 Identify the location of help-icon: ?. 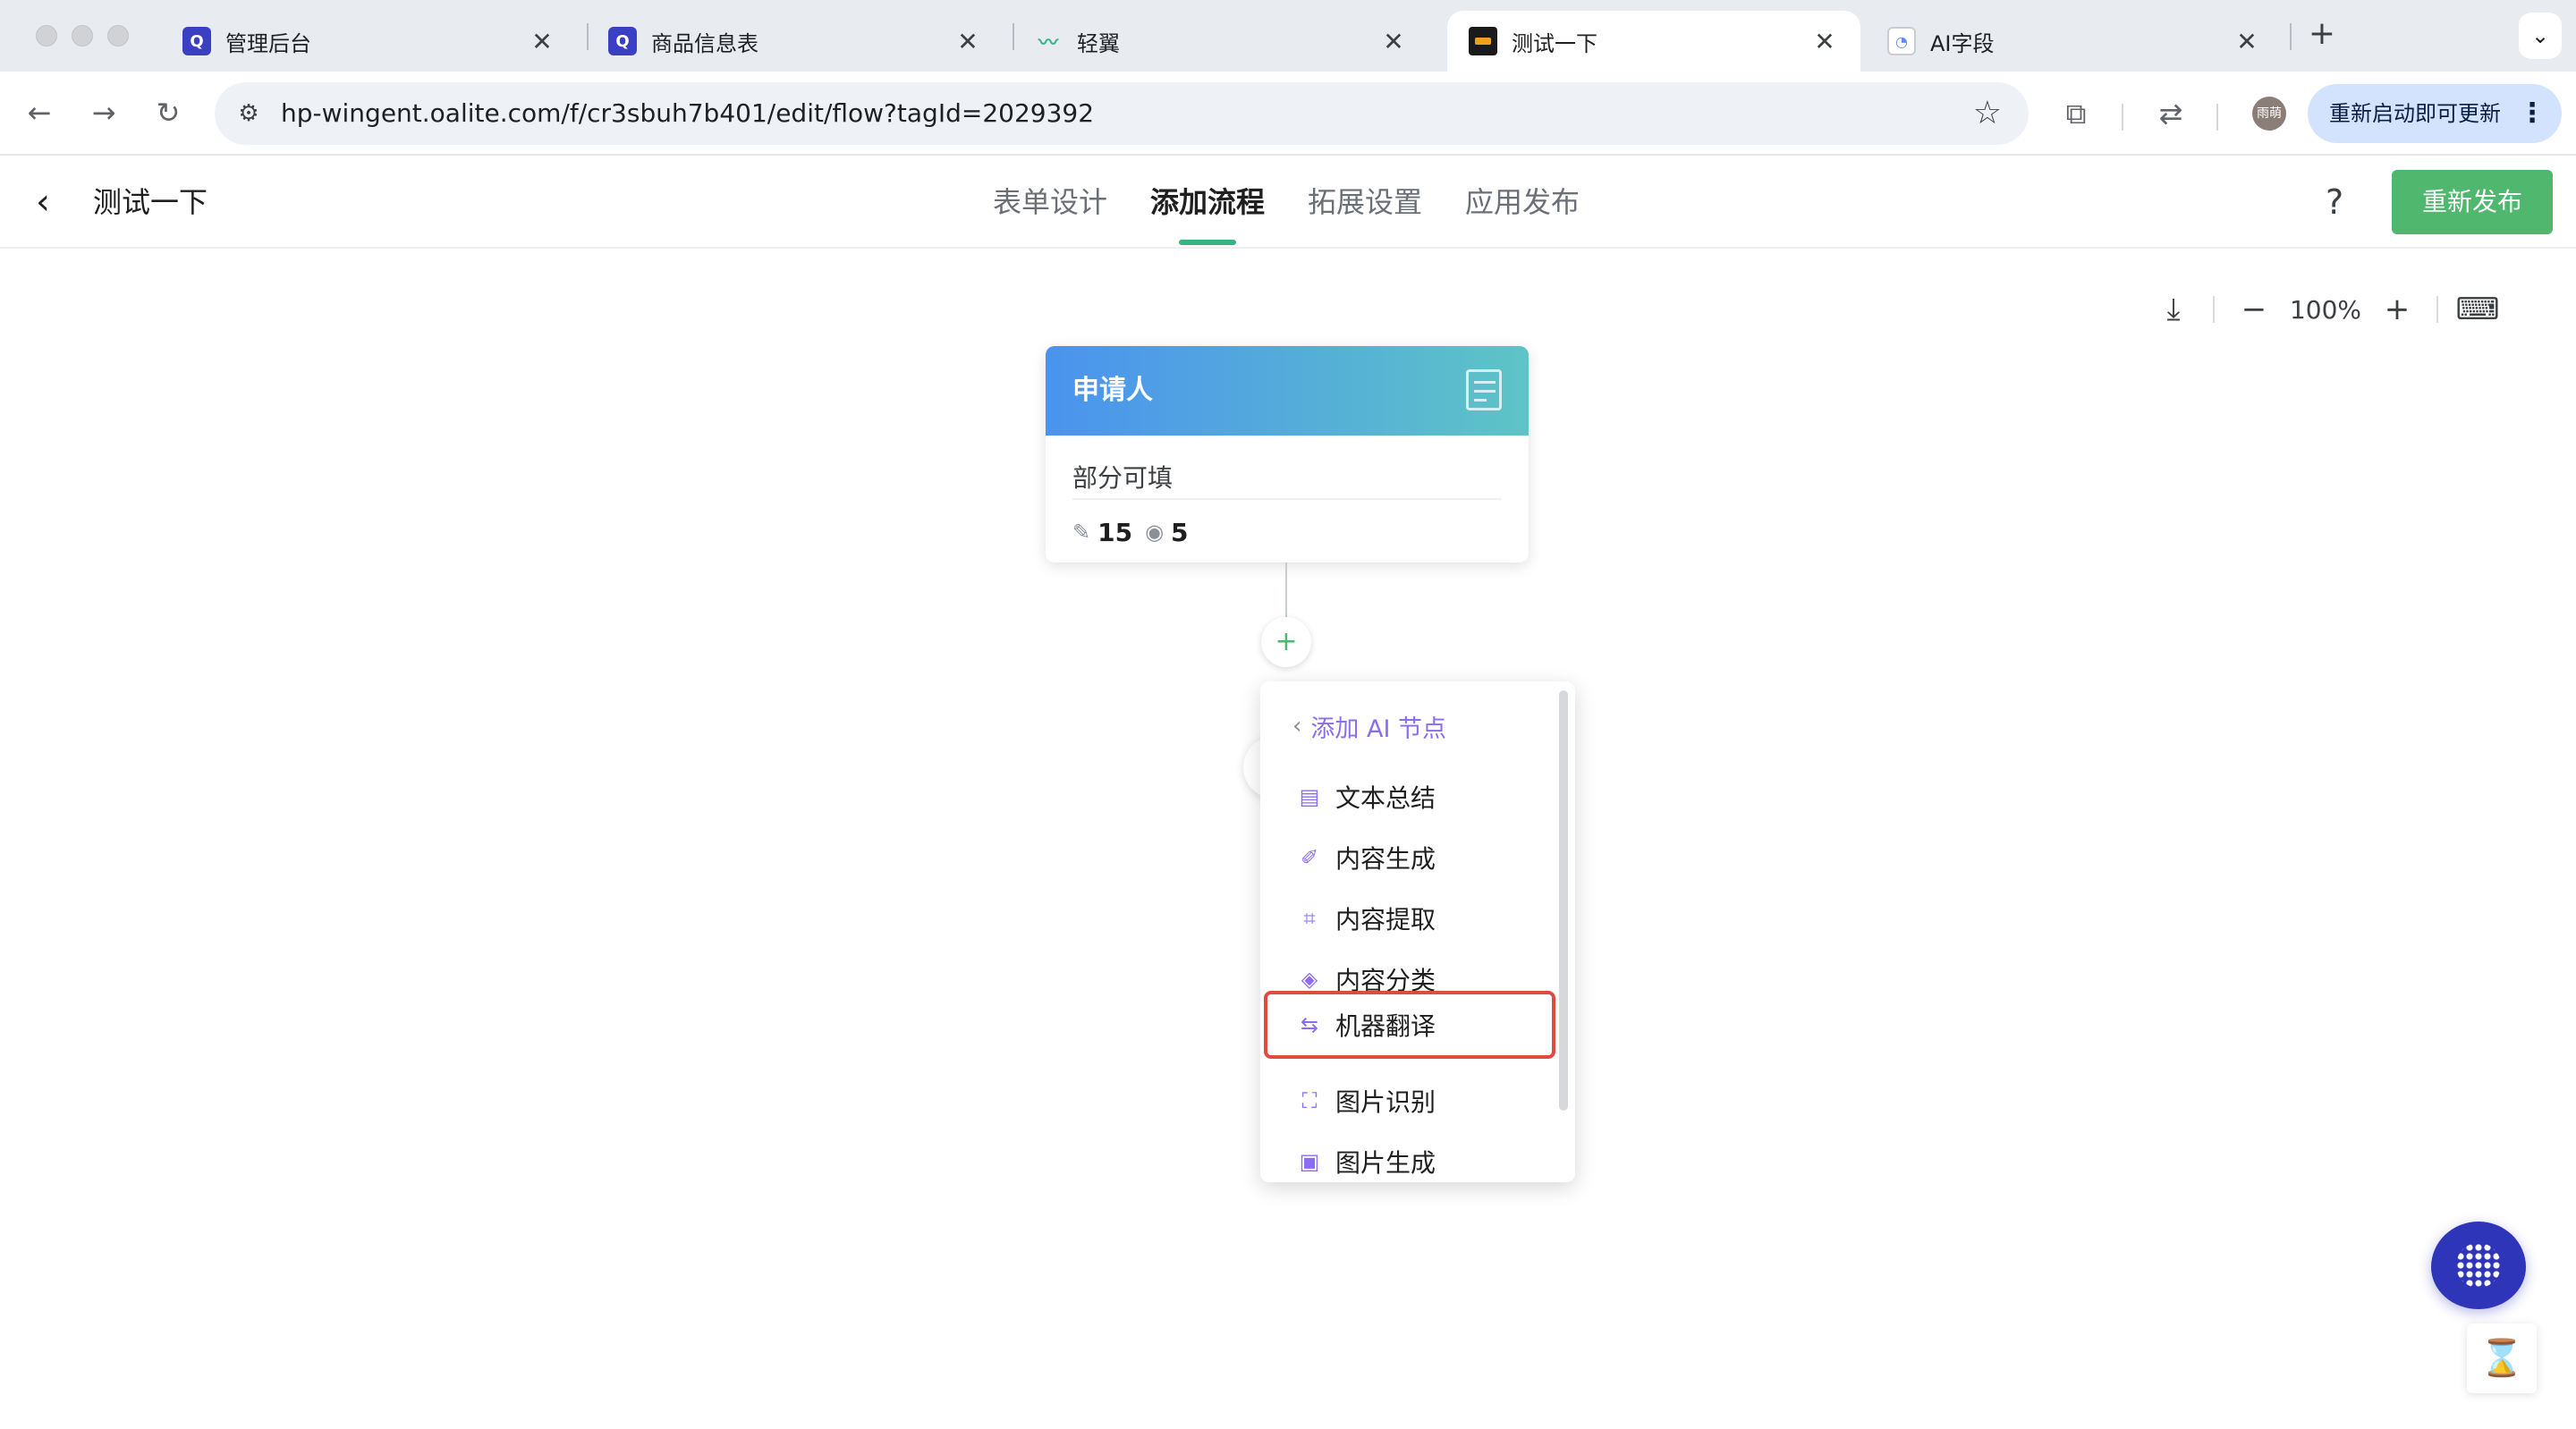
(2334, 202).